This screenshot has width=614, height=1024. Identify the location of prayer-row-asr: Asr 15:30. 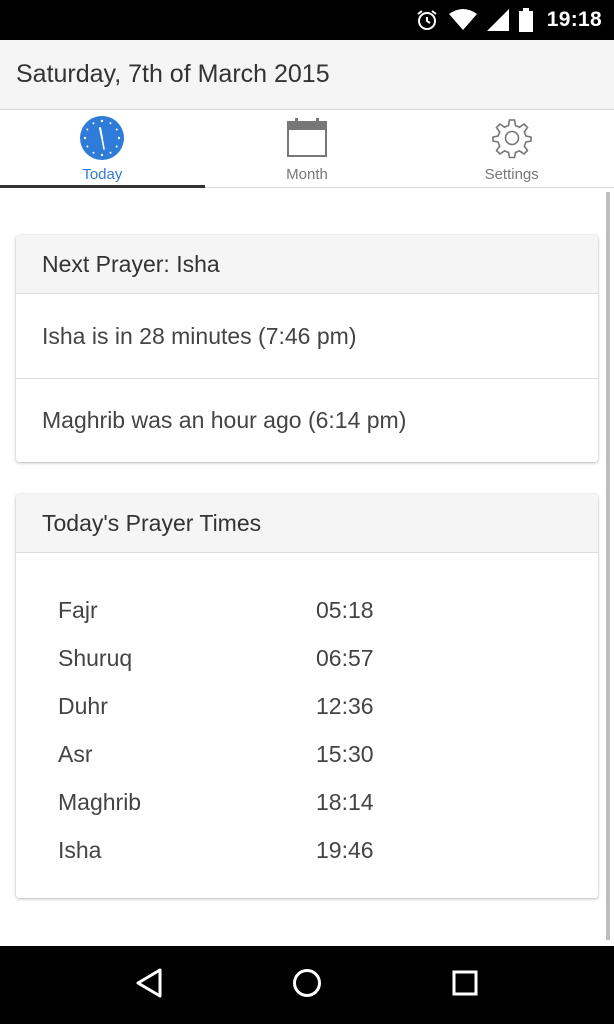
(328, 754).